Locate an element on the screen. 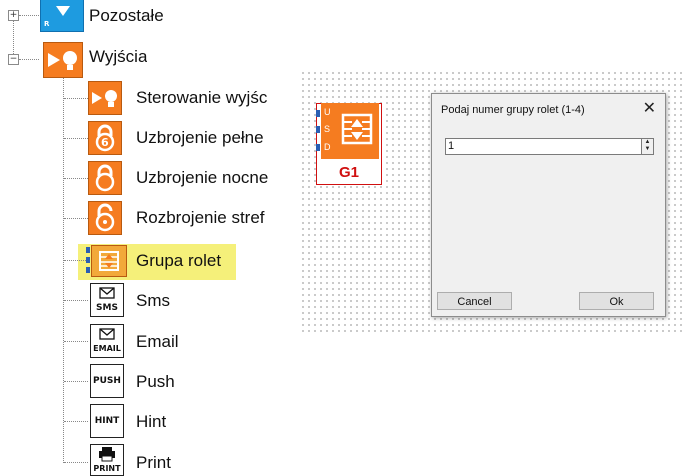 This screenshot has height=476, width=685. pin-u is located at coordinates (88, 250).